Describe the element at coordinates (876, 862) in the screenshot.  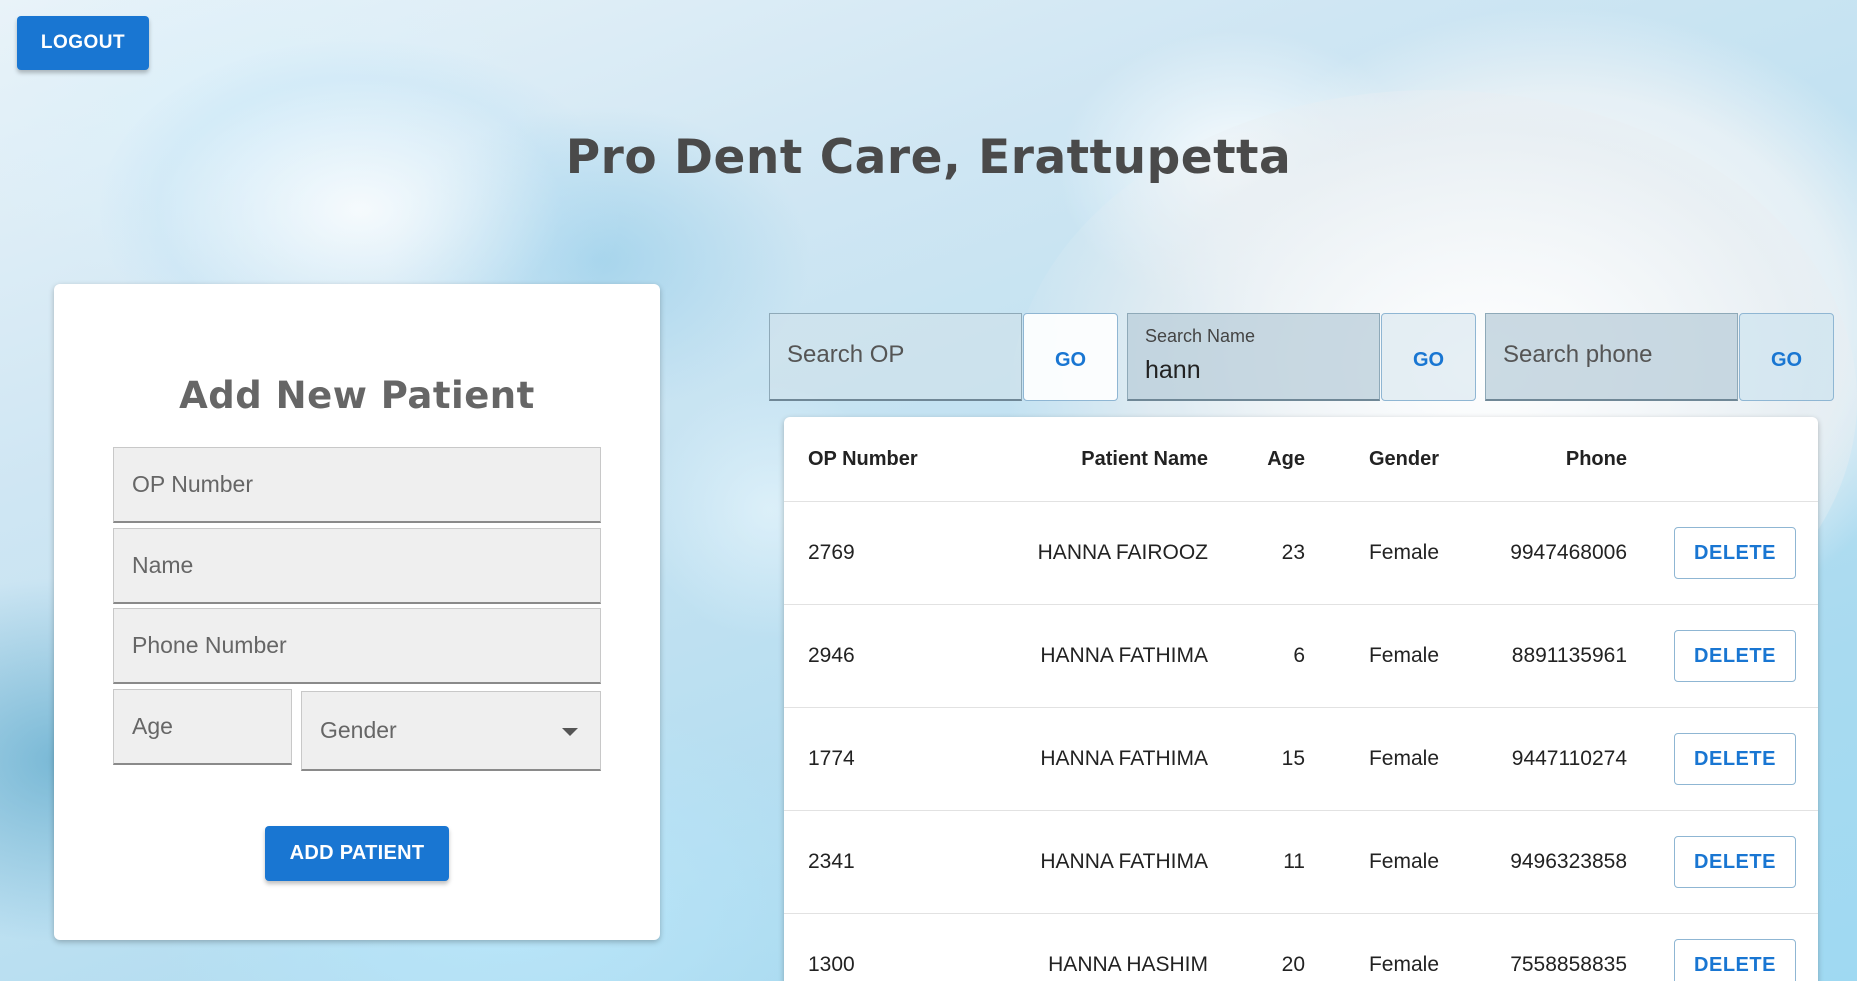
I see `cell-op-number: 2341` at that location.